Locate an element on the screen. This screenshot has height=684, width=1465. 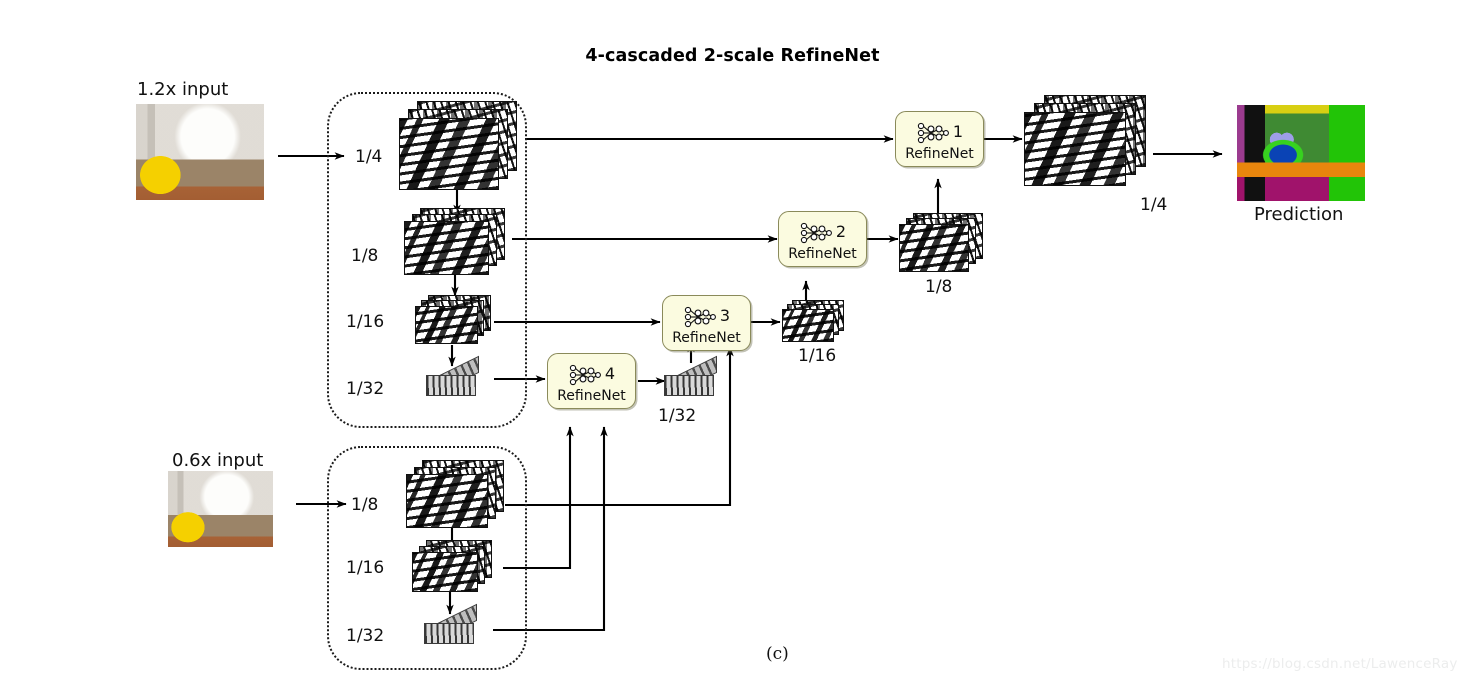
watermark: https://blog.csdn.net/LawenceRay is located at coordinates (1340, 664).